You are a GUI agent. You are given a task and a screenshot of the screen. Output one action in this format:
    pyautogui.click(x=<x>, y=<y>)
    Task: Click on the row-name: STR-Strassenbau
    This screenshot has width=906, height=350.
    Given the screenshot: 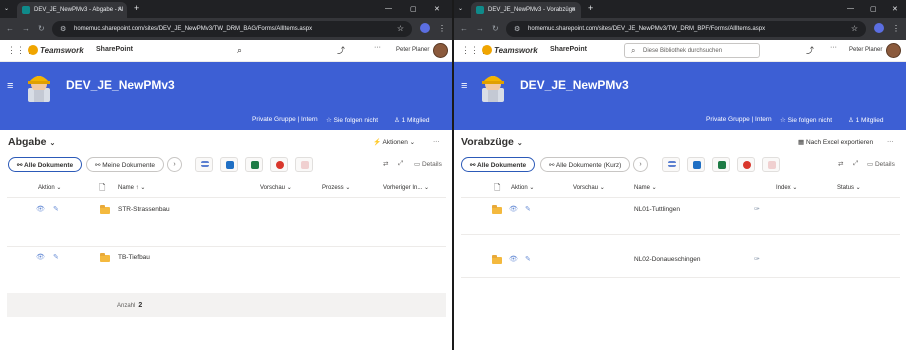 What is the action you would take?
    pyautogui.click(x=144, y=209)
    